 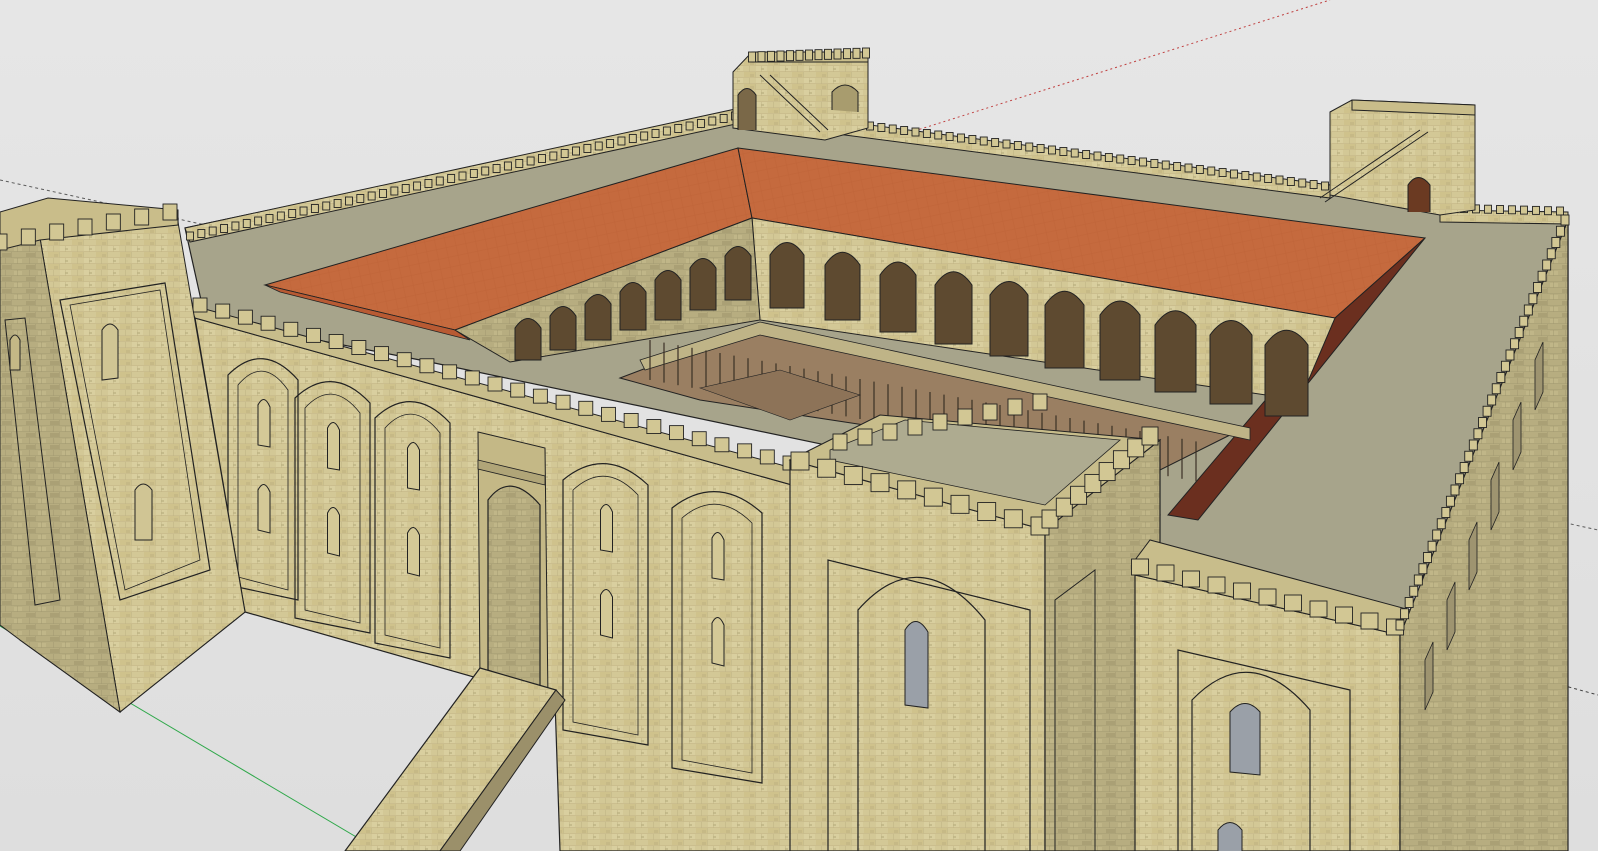 What do you see at coordinates (975, 622) in the screenshot?
I see `central-keep-tower` at bounding box center [975, 622].